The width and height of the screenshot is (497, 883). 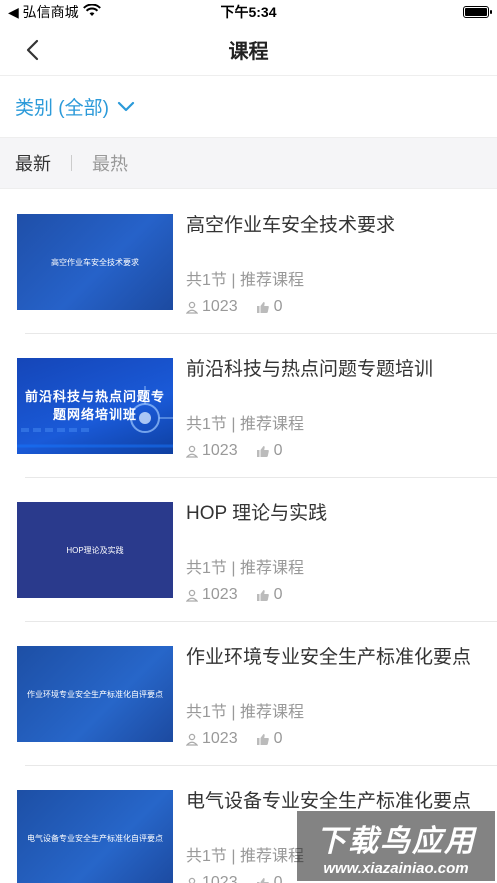 I want to click on tab-newest: 最新, so click(x=33, y=163).